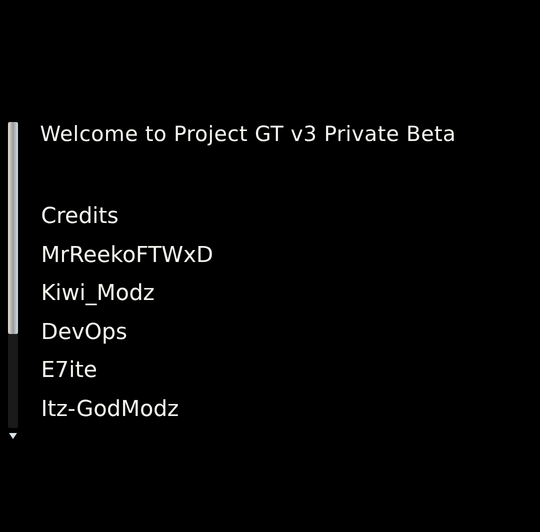 The width and height of the screenshot is (540, 532). What do you see at coordinates (13, 228) in the screenshot?
I see `scrollbar-thumb` at bounding box center [13, 228].